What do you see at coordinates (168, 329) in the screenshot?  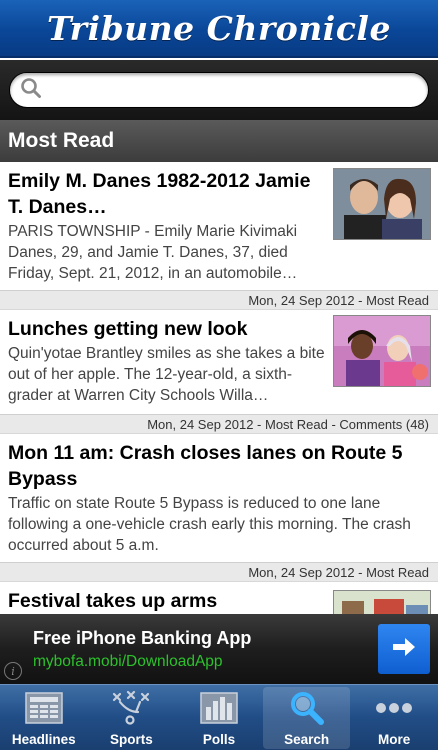 I see `article-headline: Lunches getting new look` at bounding box center [168, 329].